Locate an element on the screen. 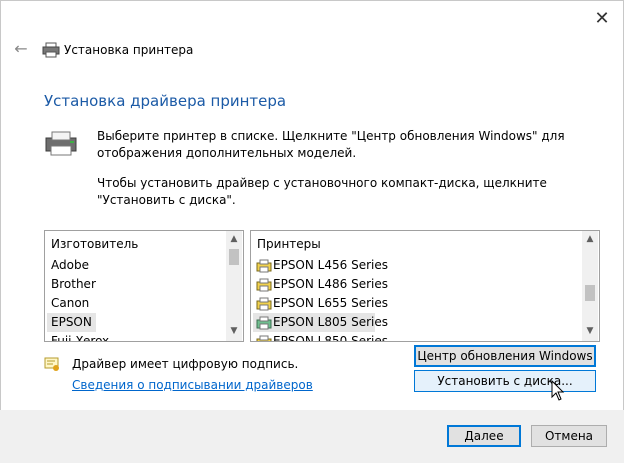  list-item-selected: EPSON L805 Series is located at coordinates (330, 322).